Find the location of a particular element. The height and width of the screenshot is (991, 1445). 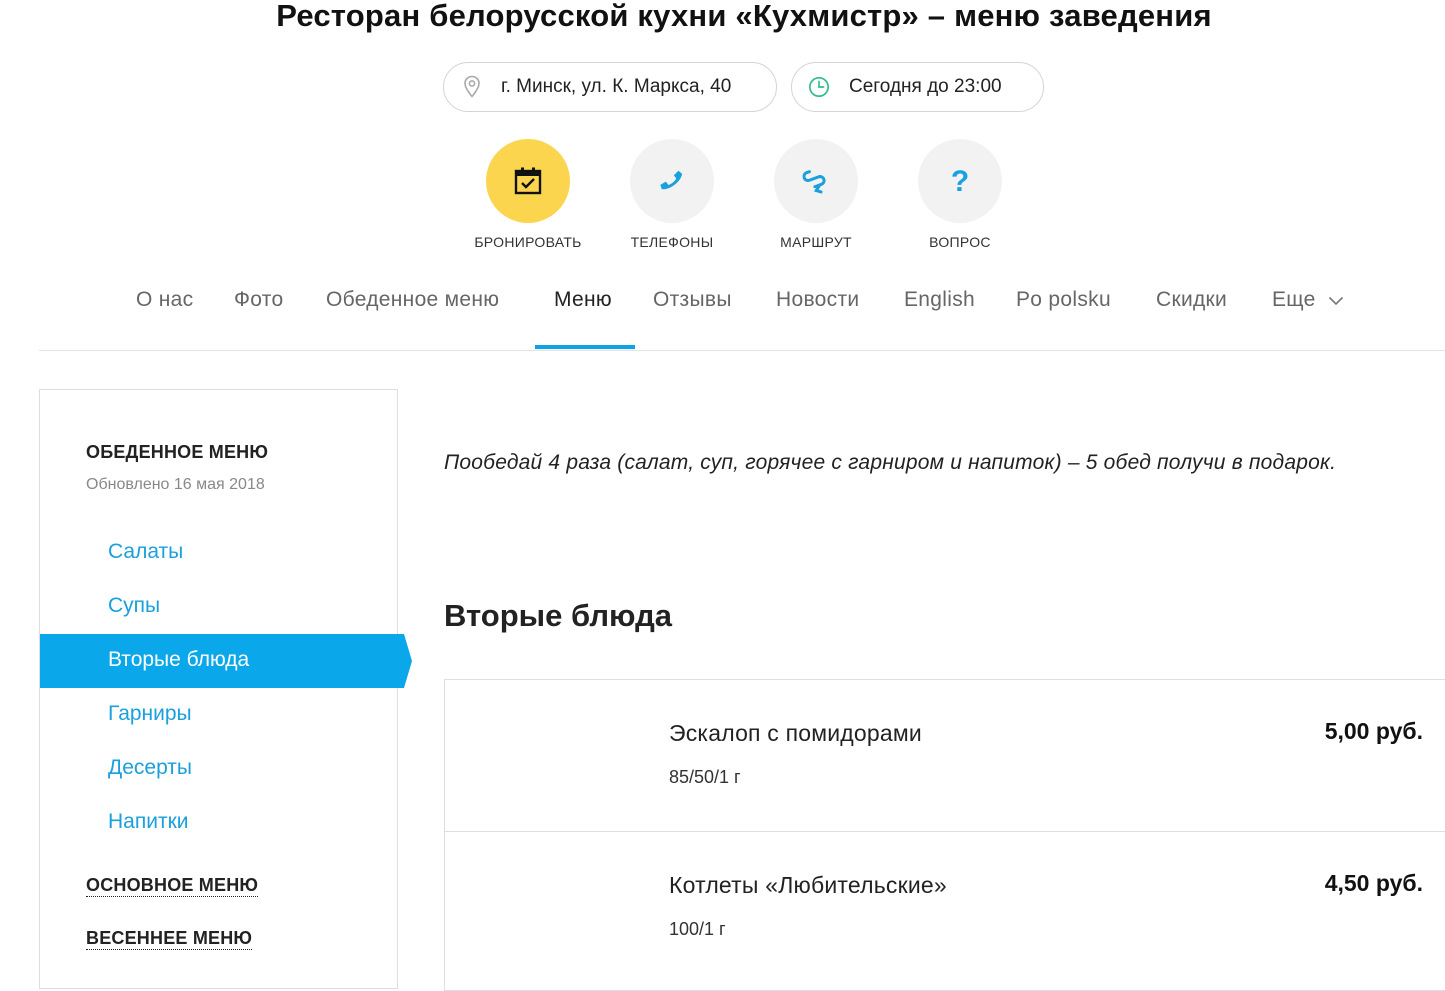

tab-polish: Po polsku is located at coordinates (1063, 300).